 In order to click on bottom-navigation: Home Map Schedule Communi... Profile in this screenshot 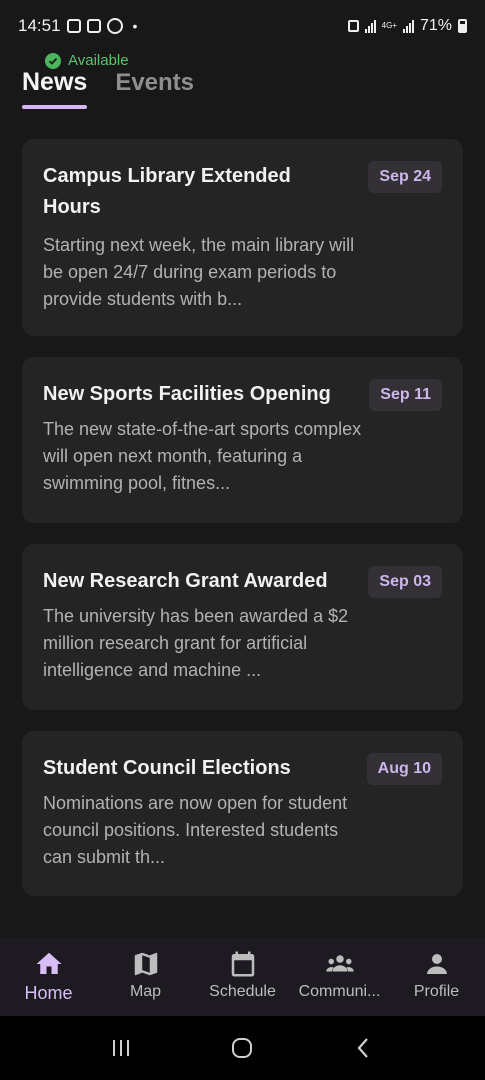, I will do `click(242, 977)`.